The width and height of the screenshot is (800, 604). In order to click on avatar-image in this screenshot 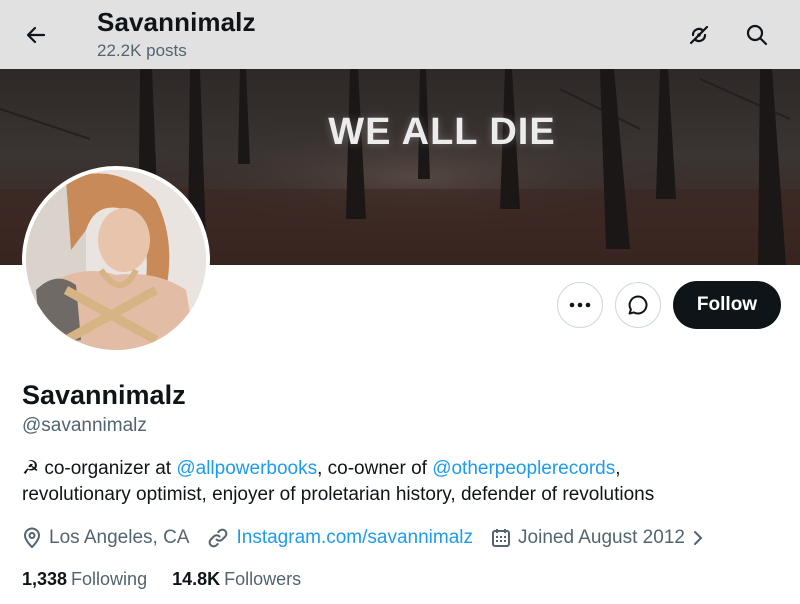, I will do `click(116, 260)`.